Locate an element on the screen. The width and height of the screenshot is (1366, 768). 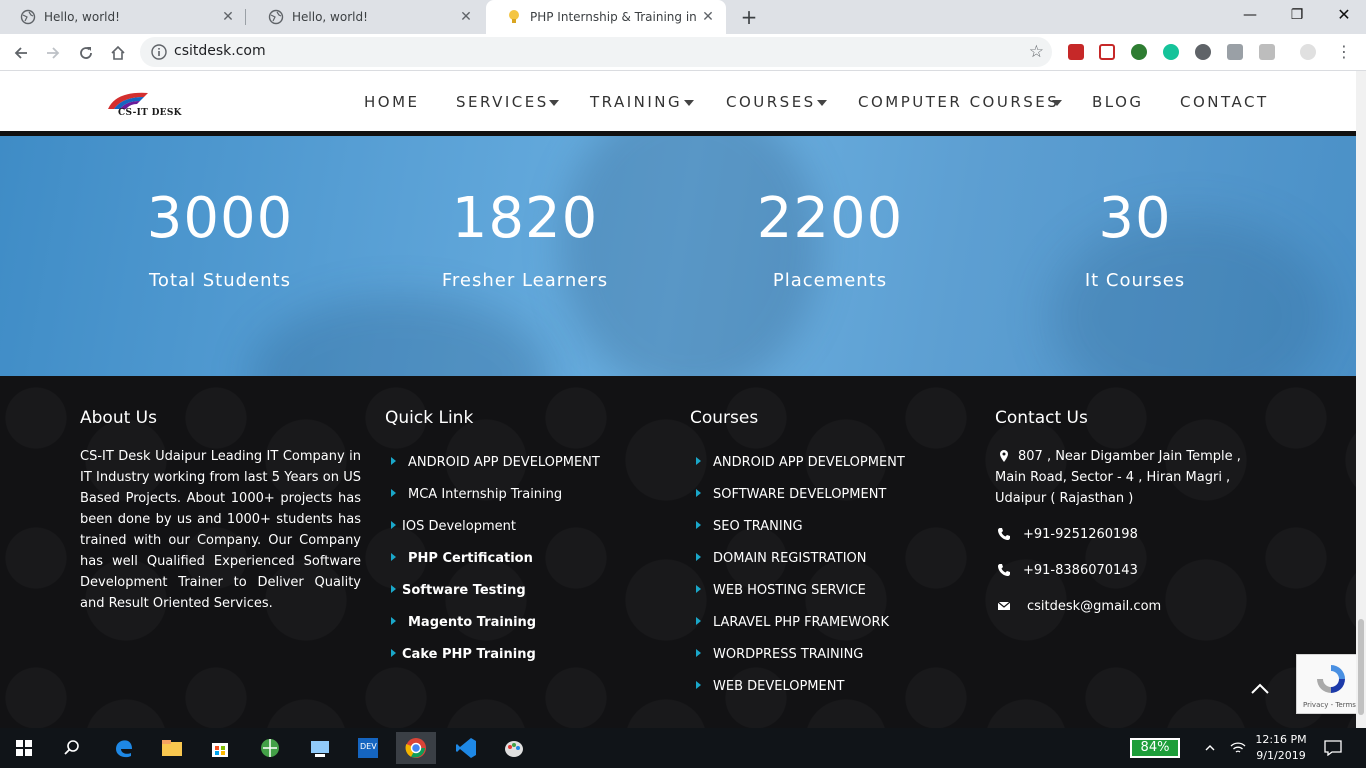
reload-icon is located at coordinates (86, 53).